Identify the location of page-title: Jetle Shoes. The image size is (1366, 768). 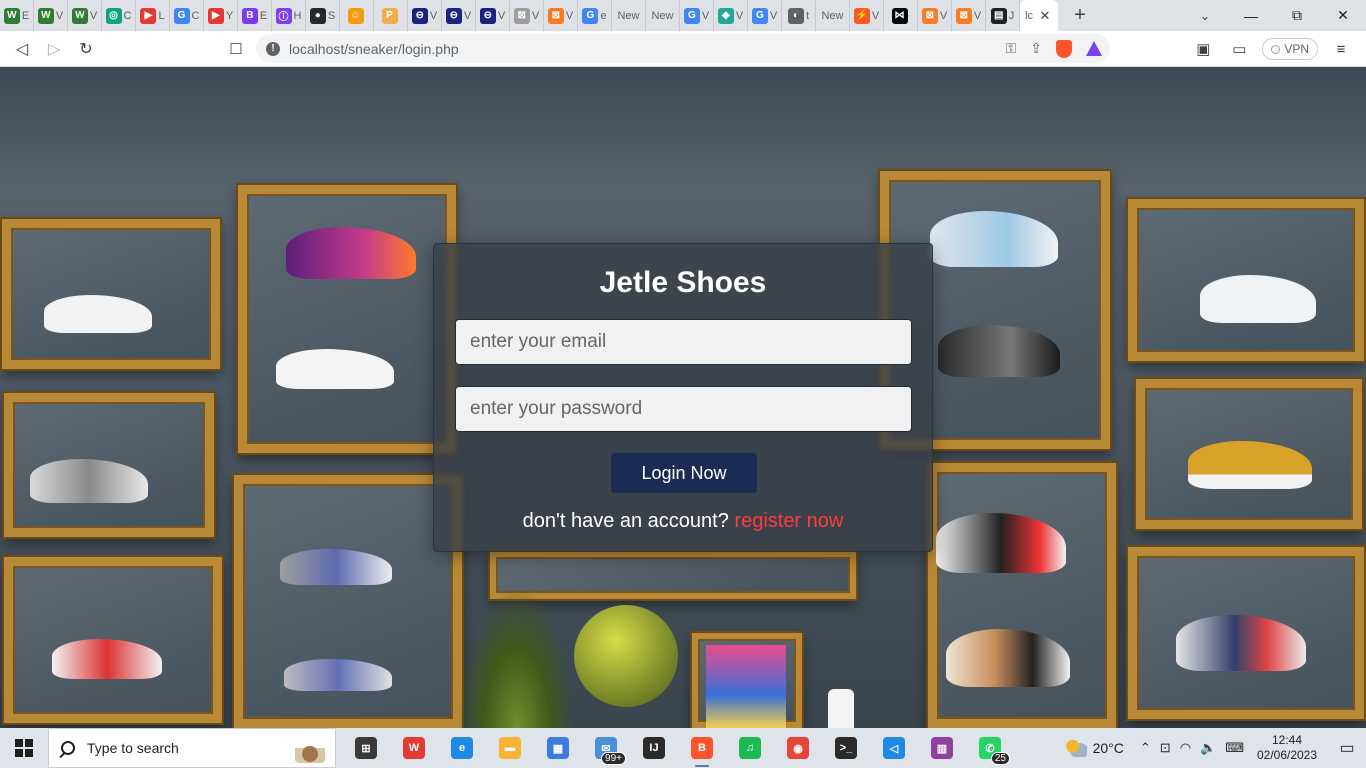
(683, 282).